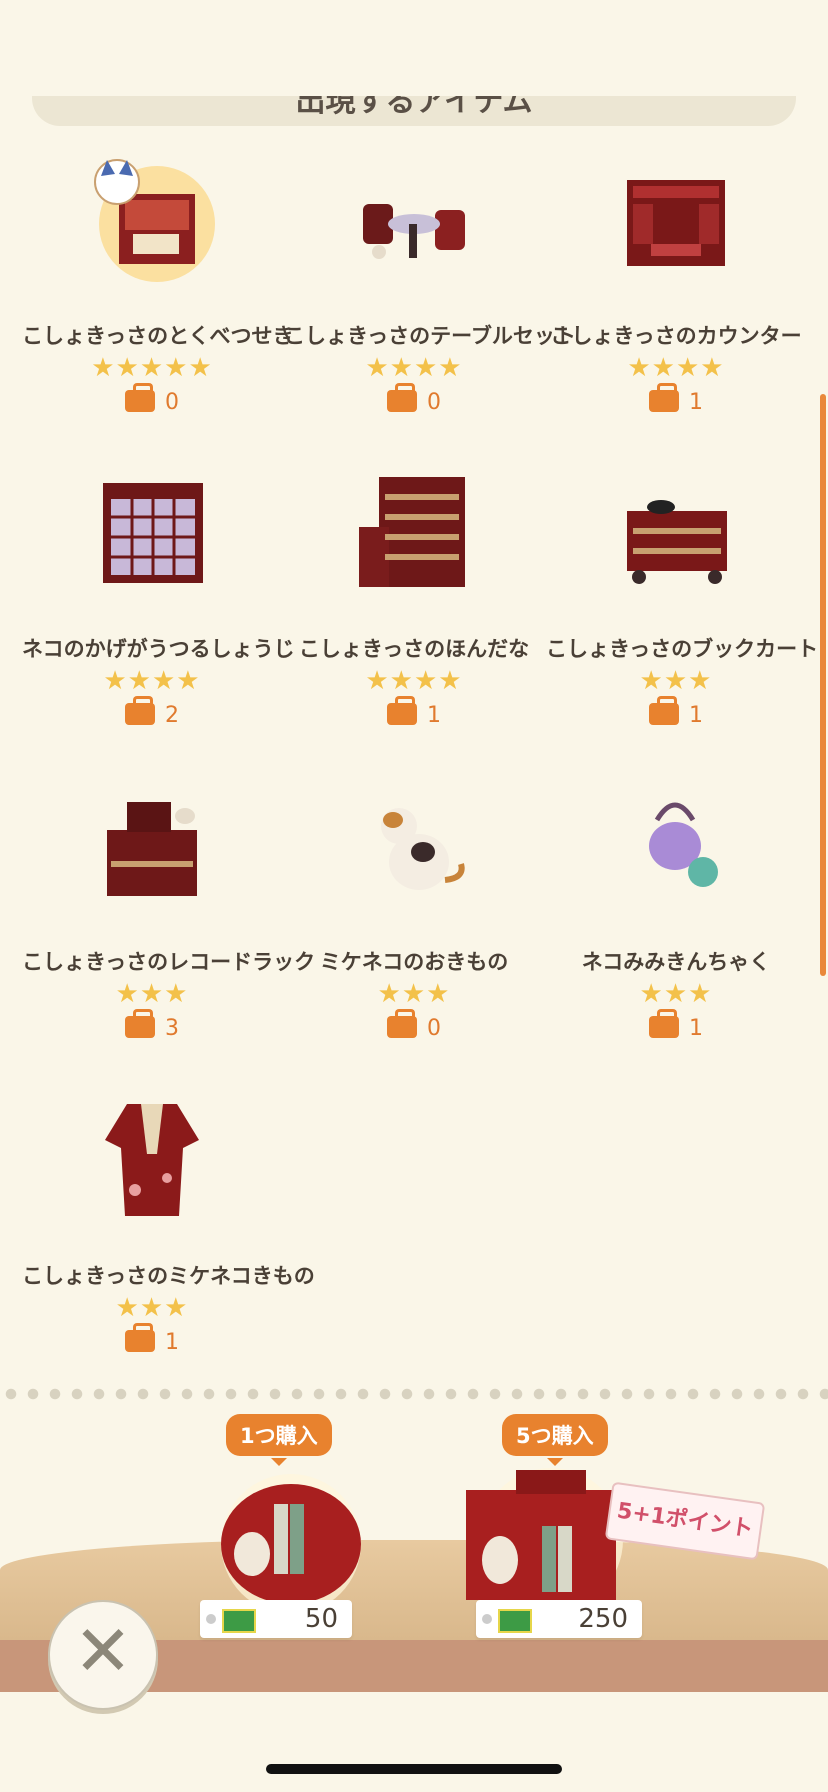 The width and height of the screenshot is (828, 1792). What do you see at coordinates (683, 844) in the screenshot?
I see `cat-ear-pouch-icon` at bounding box center [683, 844].